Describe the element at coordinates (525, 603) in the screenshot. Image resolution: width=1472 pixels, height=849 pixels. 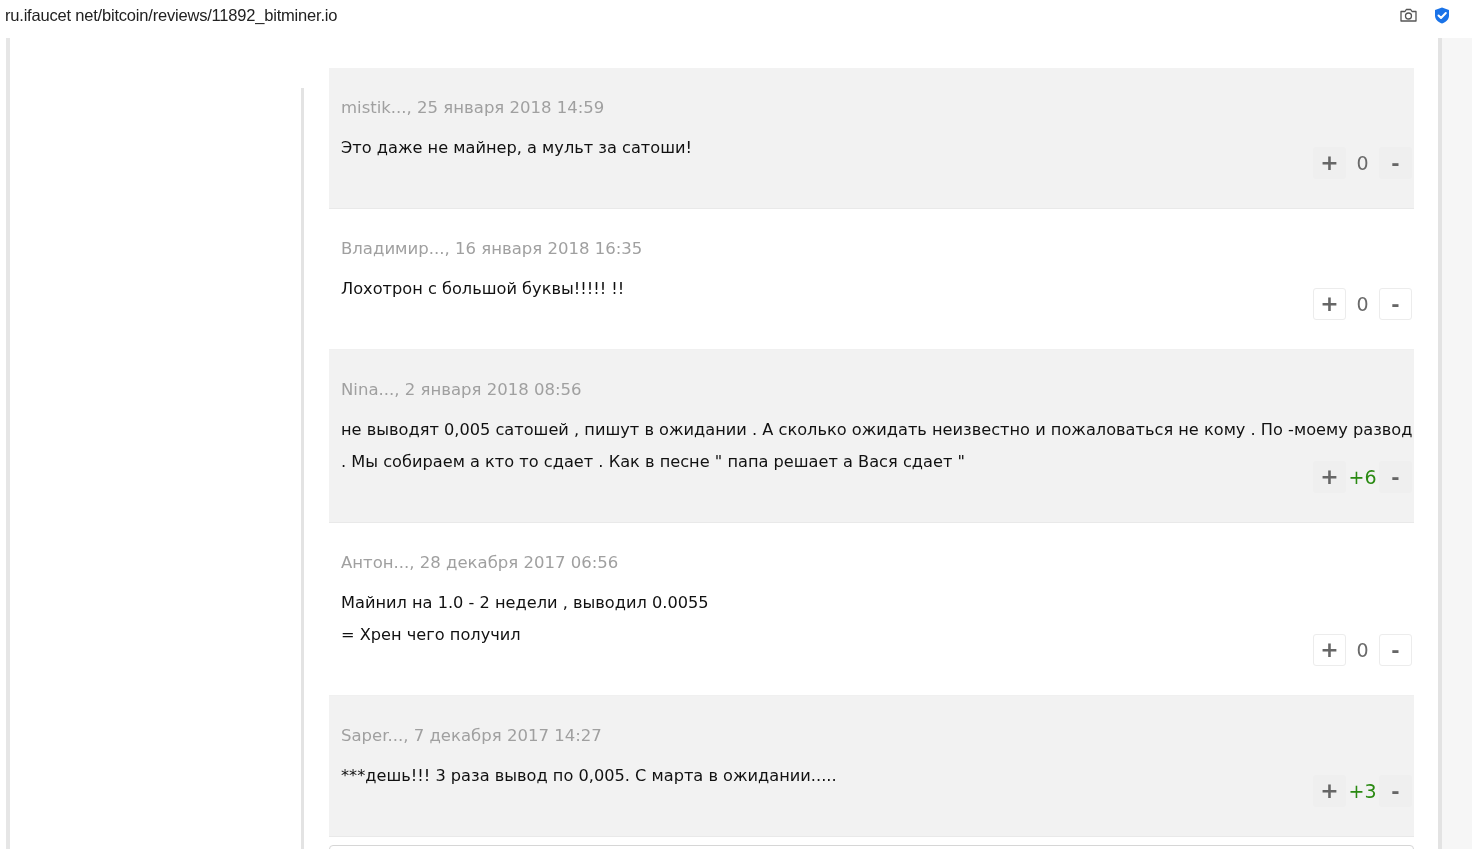
I see `comment-text: Майнил на 1.0 - 2 недели , выводил 0.0055` at that location.